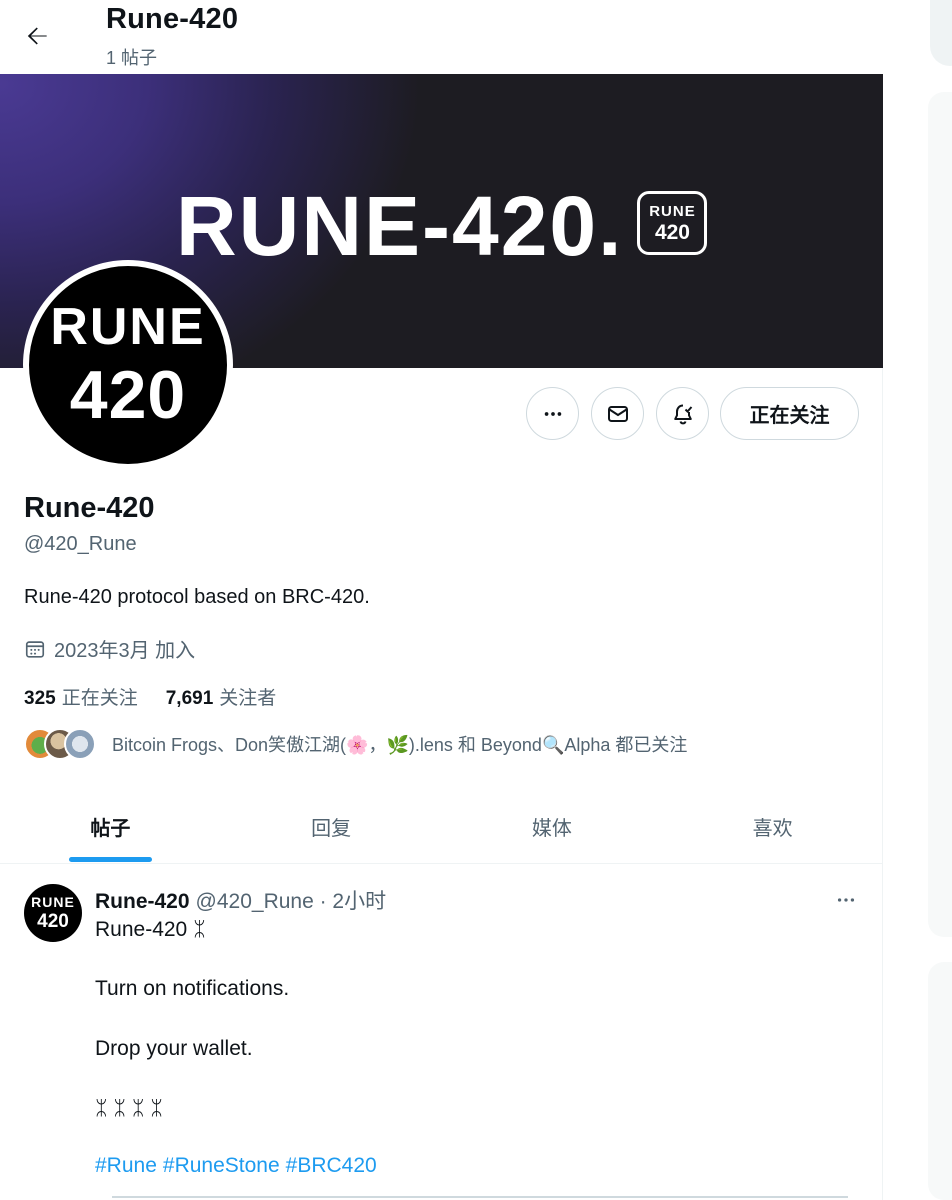 The height and width of the screenshot is (1200, 952). I want to click on post-more-button, so click(846, 900).